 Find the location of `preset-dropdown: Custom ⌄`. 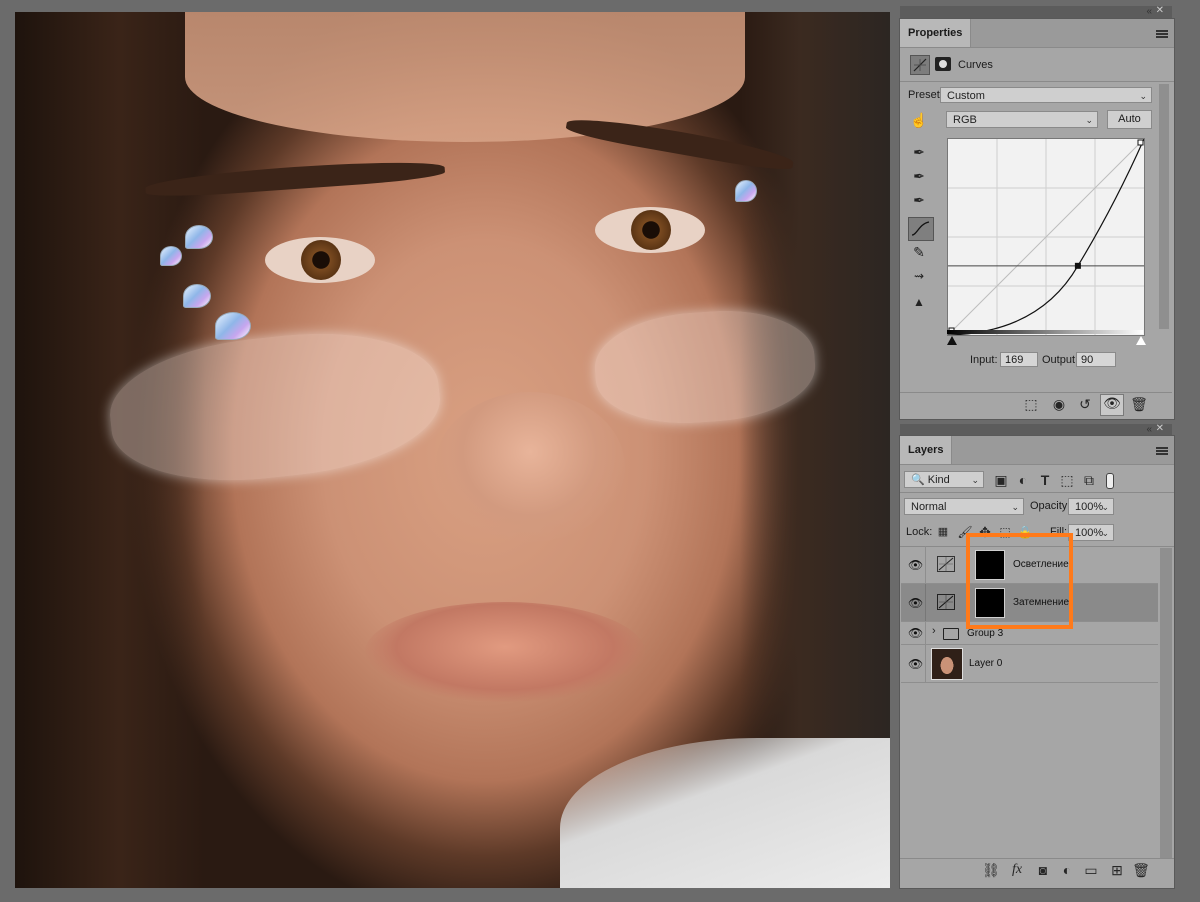

preset-dropdown: Custom ⌄ is located at coordinates (1046, 95).